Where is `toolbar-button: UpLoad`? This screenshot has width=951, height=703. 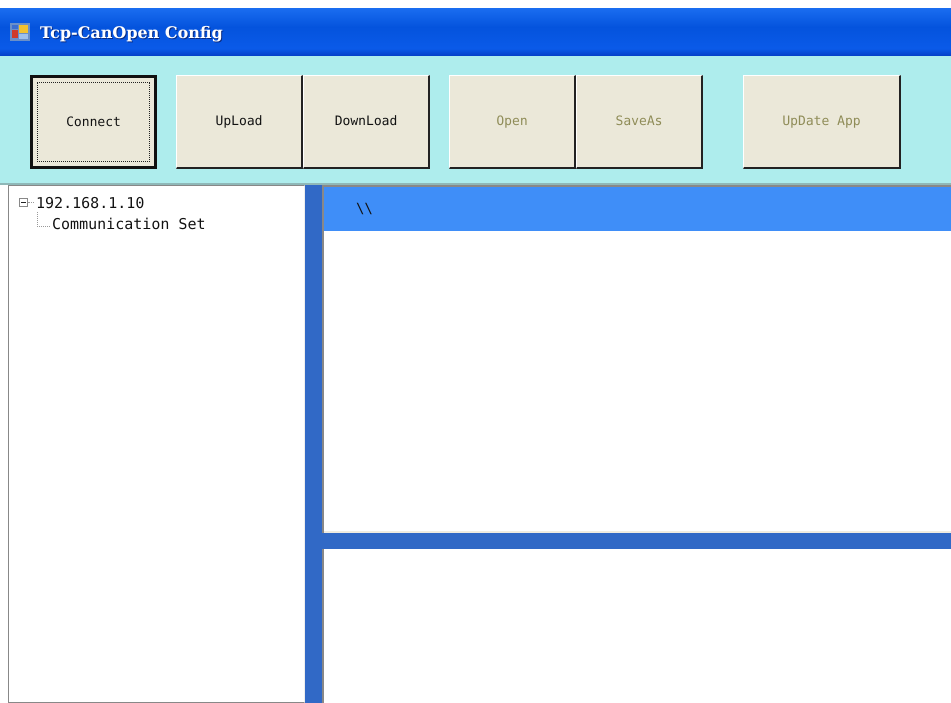 toolbar-button: UpLoad is located at coordinates (239, 122).